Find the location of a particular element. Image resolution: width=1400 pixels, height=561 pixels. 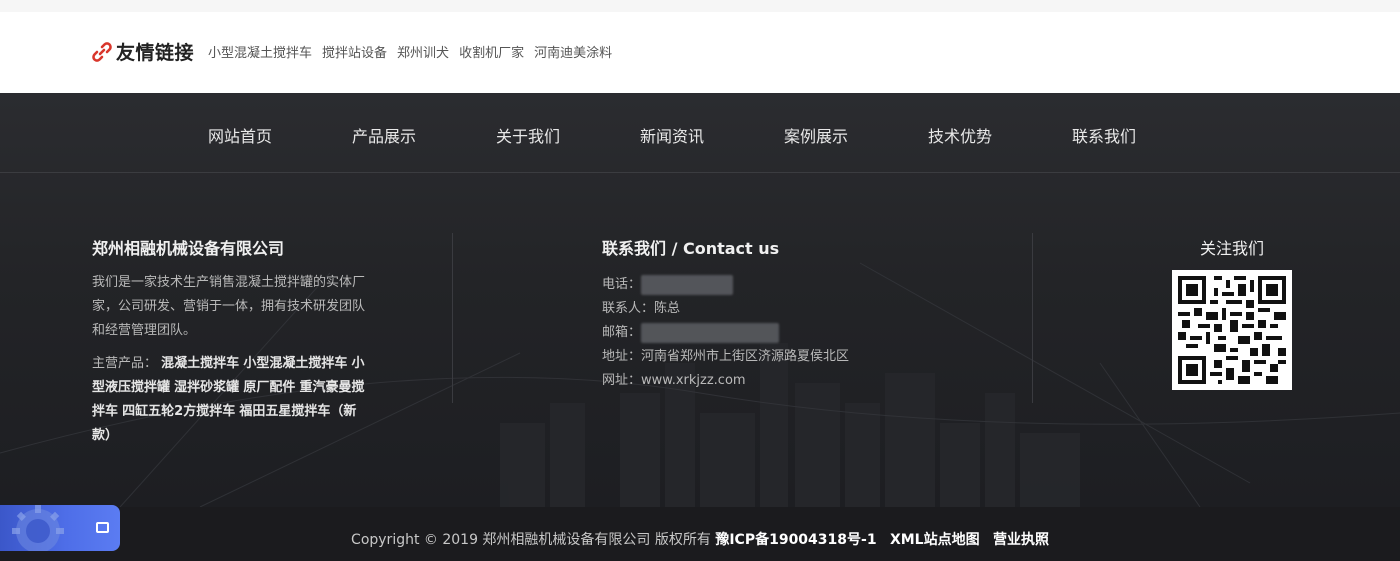

products-label: 主营产品： is located at coordinates (125, 363).